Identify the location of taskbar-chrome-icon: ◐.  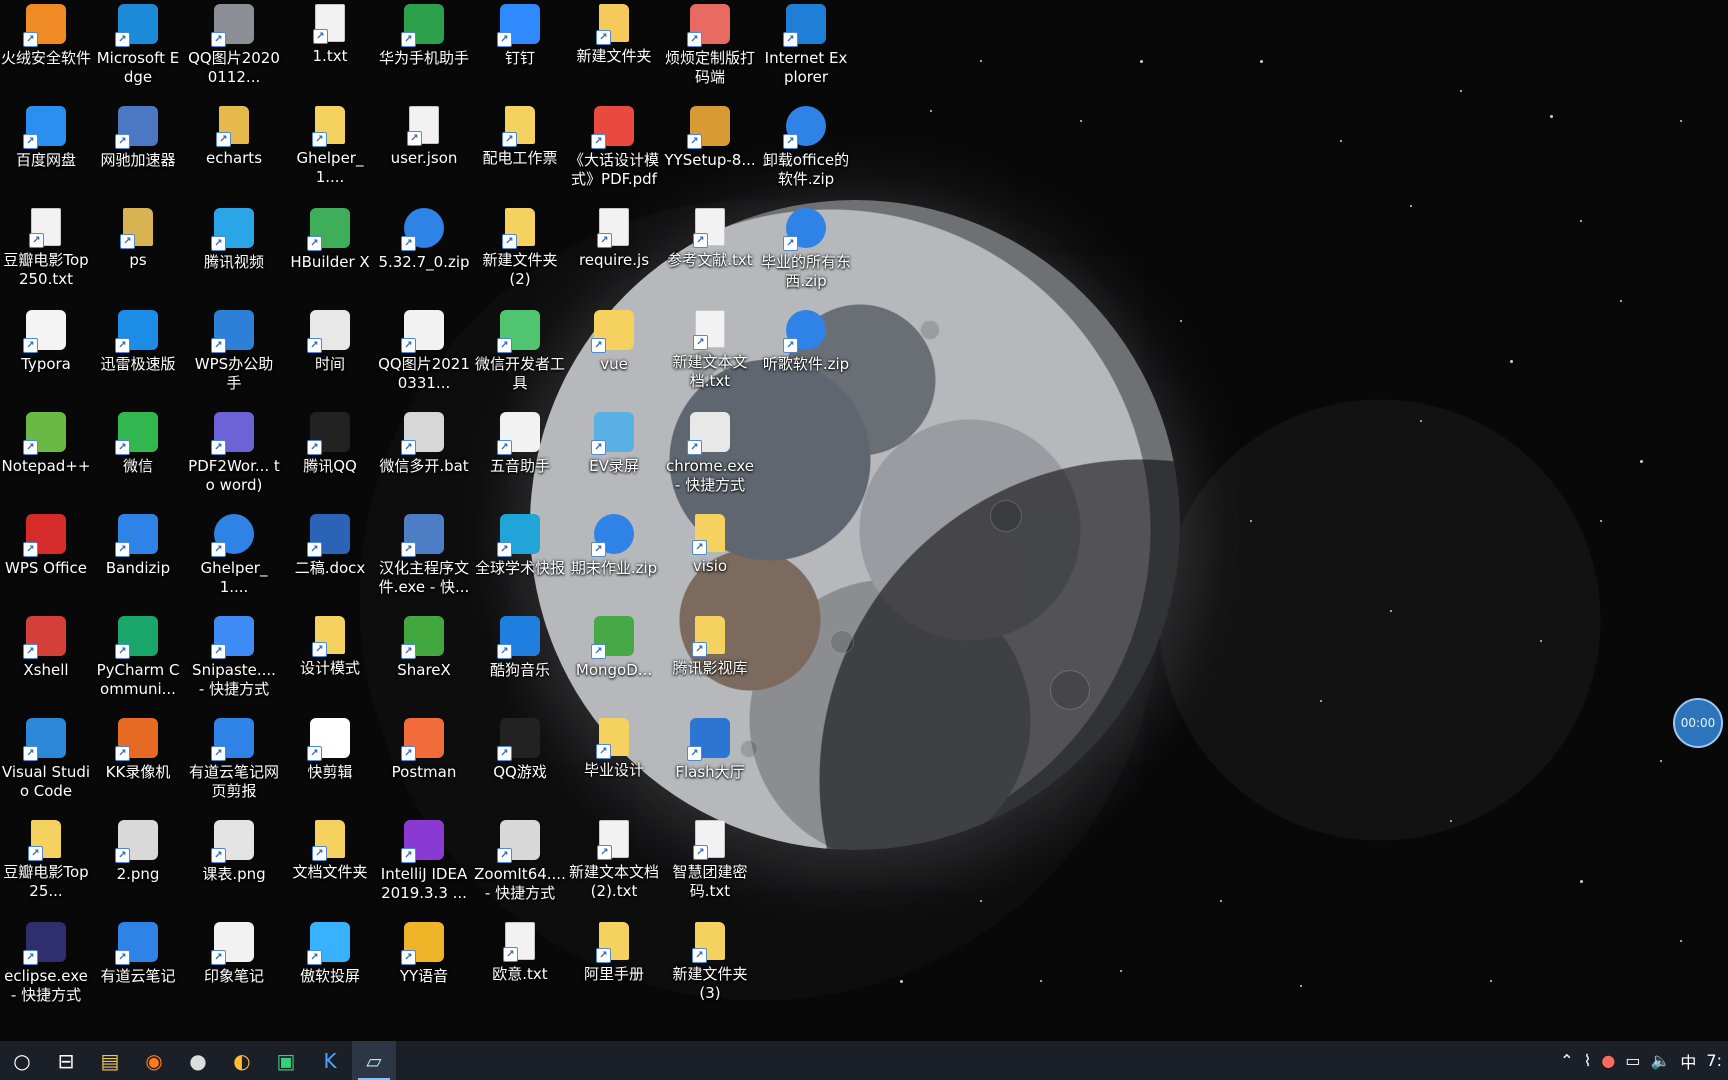
(242, 1060).